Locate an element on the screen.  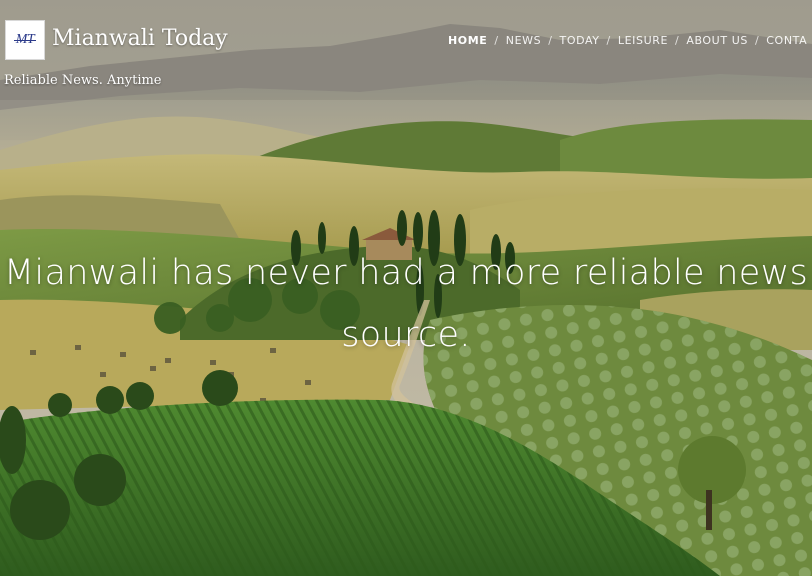
hero-headline-line-2: source. is located at coordinates (406, 335).